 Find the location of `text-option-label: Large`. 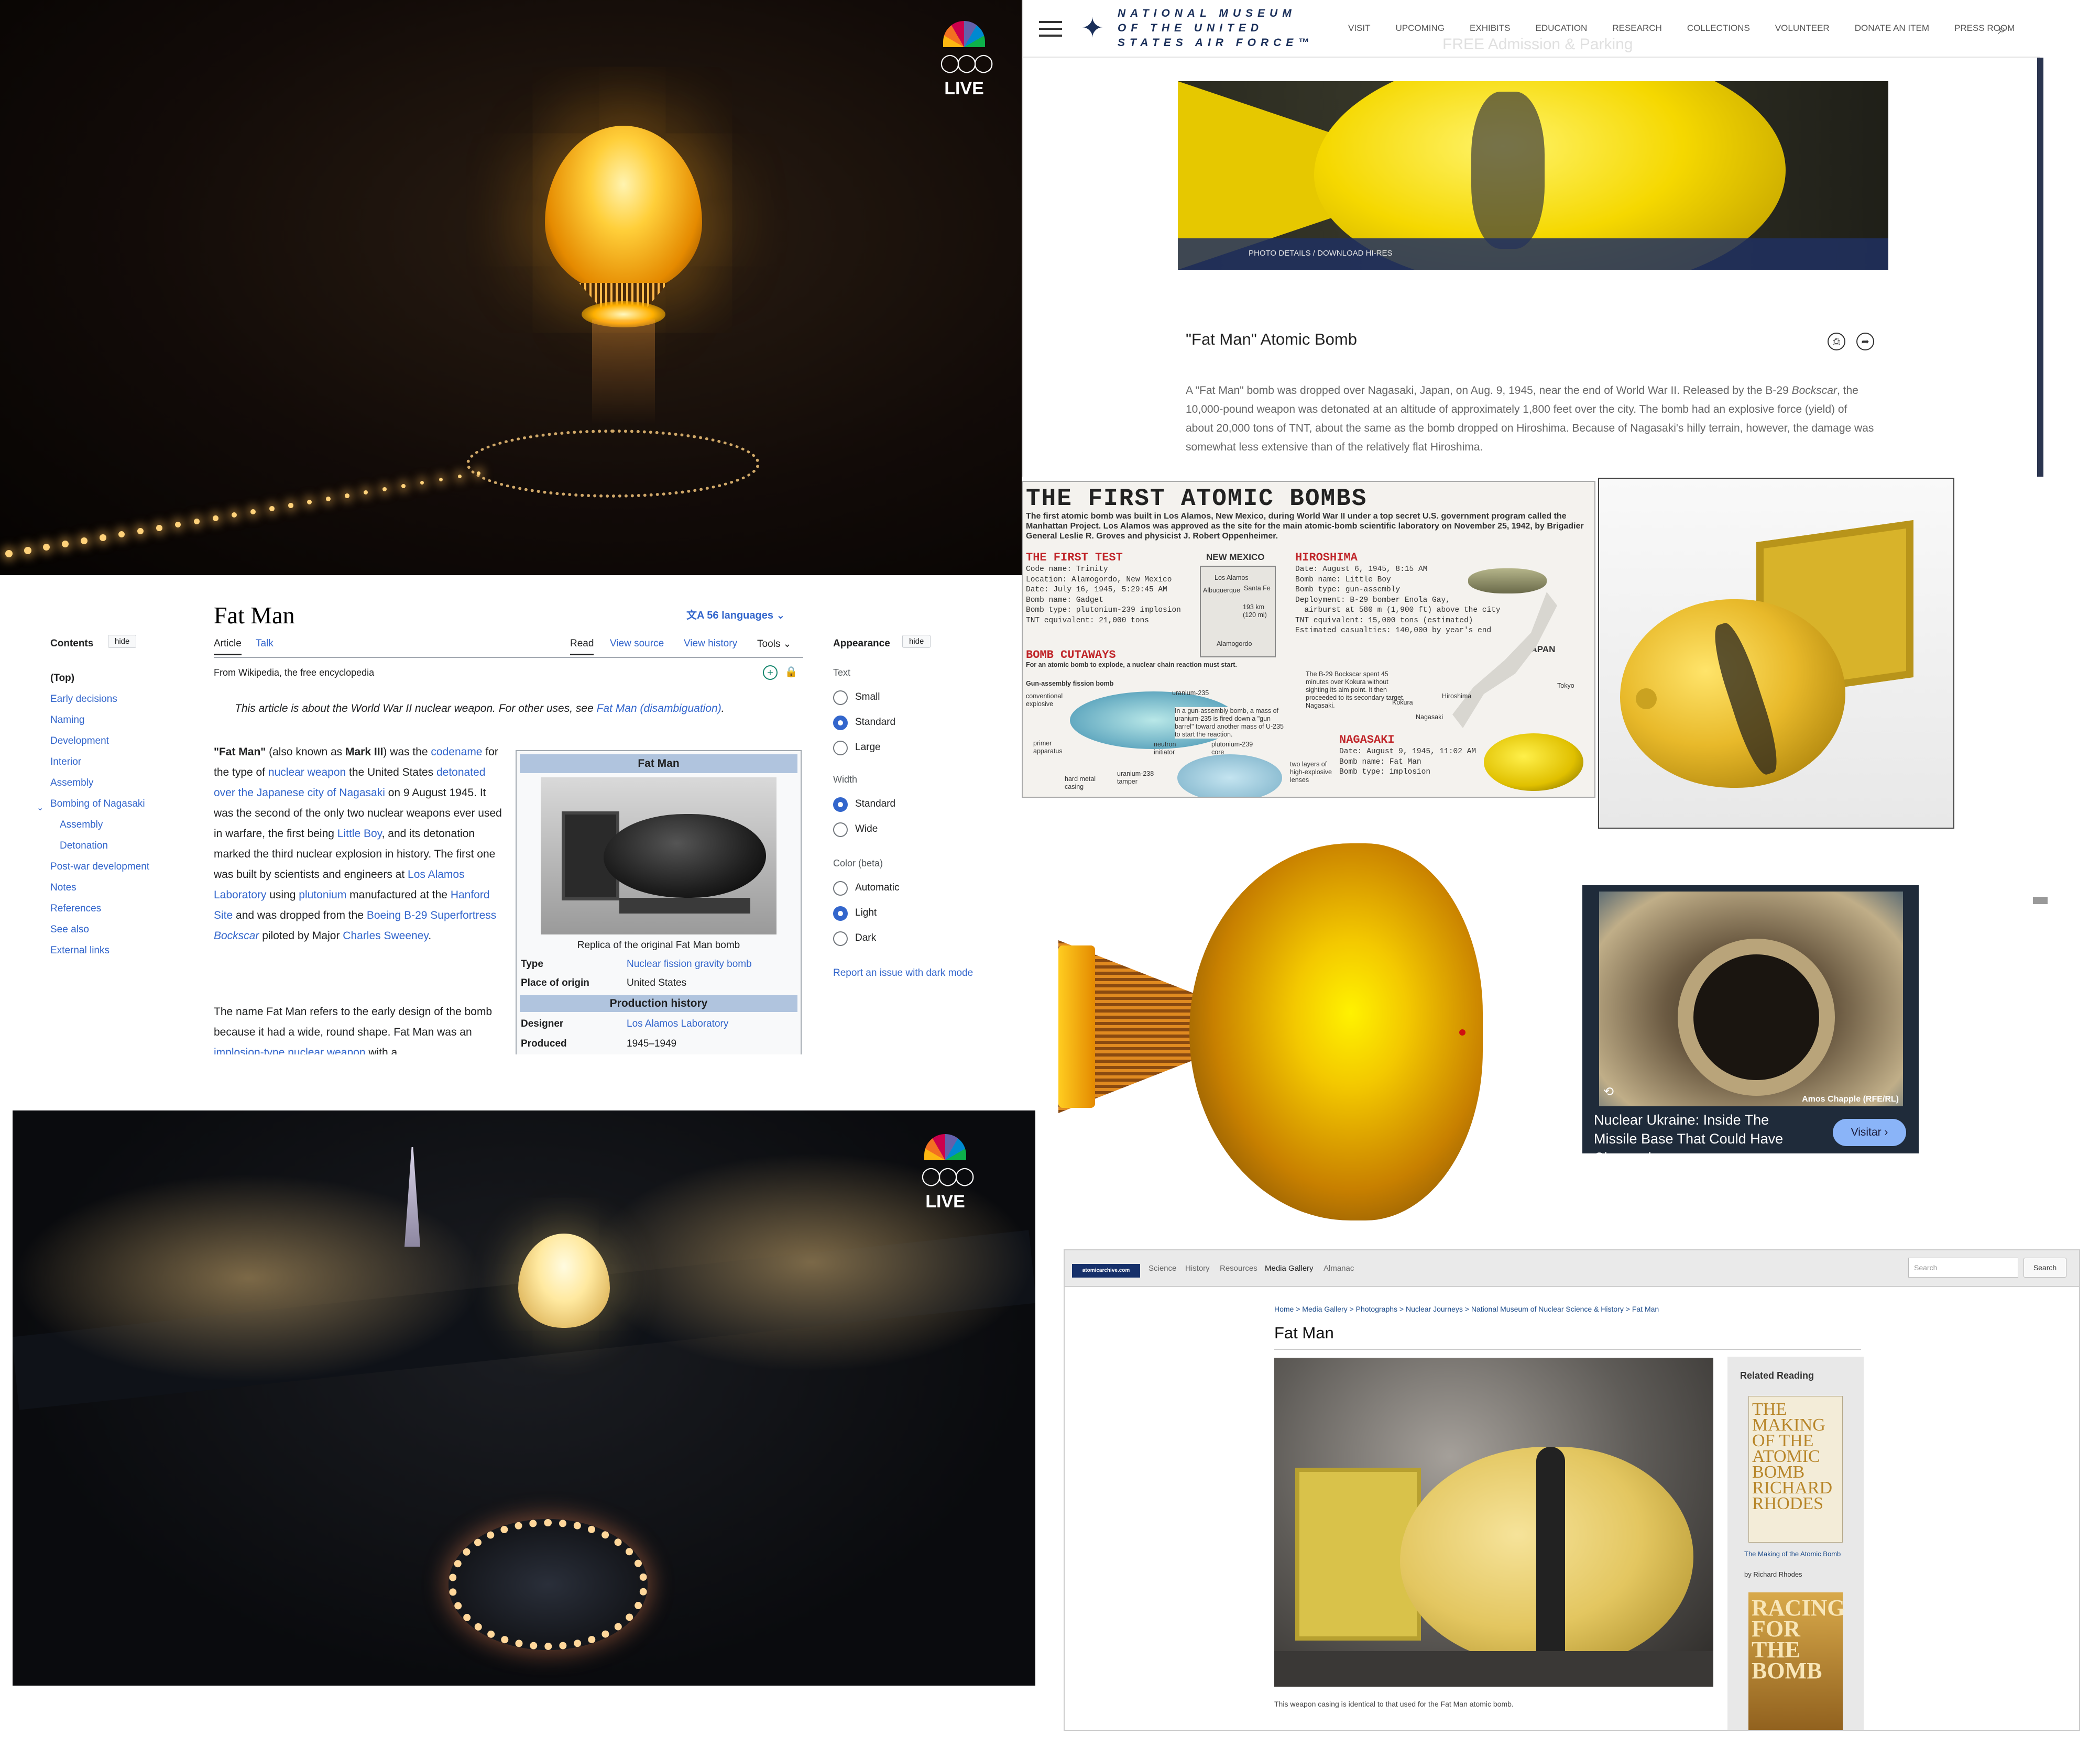

text-option-label: Large is located at coordinates (868, 747).